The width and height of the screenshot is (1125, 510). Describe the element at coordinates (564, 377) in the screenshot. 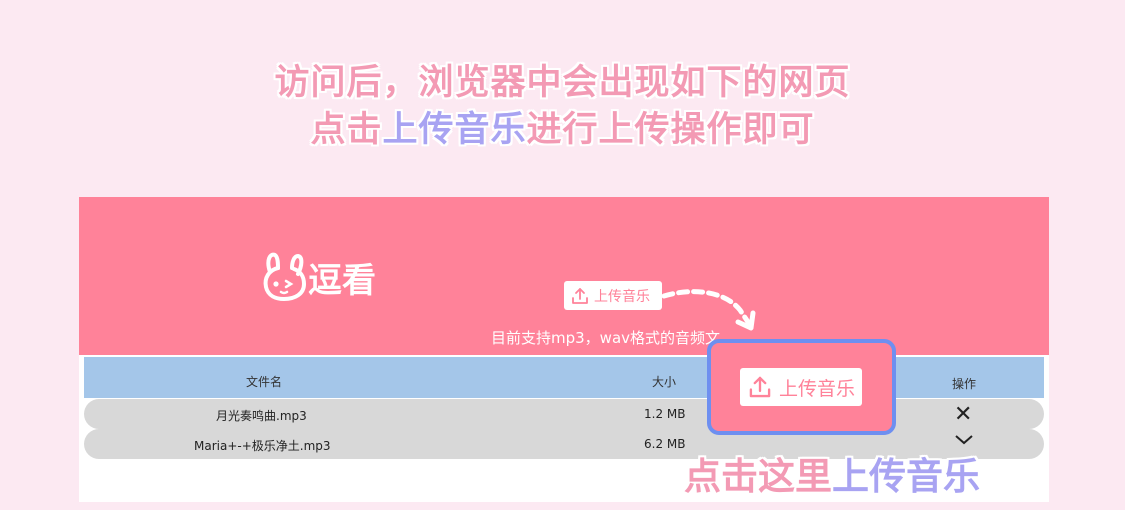

I see `table-header` at that location.